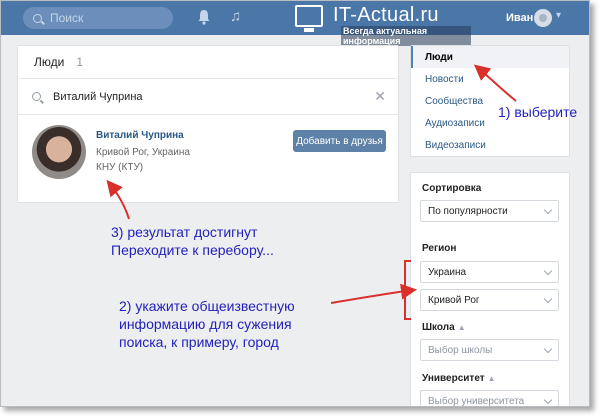  Describe the element at coordinates (380, 96) in the screenshot. I see `clear-icon: ✕` at that location.